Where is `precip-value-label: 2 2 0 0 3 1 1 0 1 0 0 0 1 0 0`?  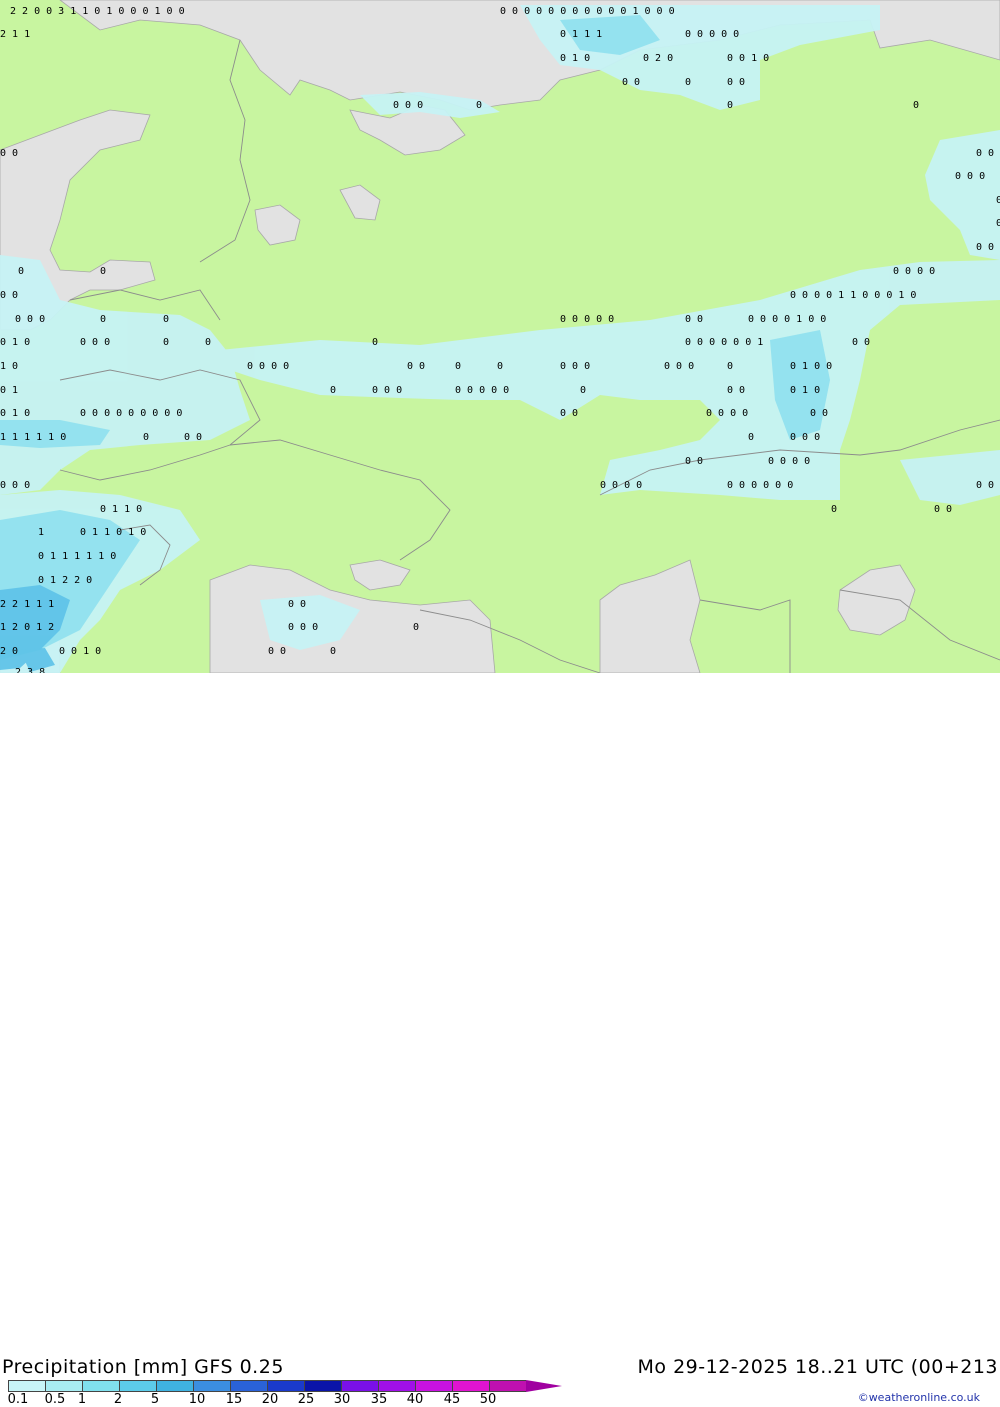
precip-value-label: 2 2 0 0 3 1 1 0 1 0 0 0 1 0 0 is located at coordinates (97, 11).